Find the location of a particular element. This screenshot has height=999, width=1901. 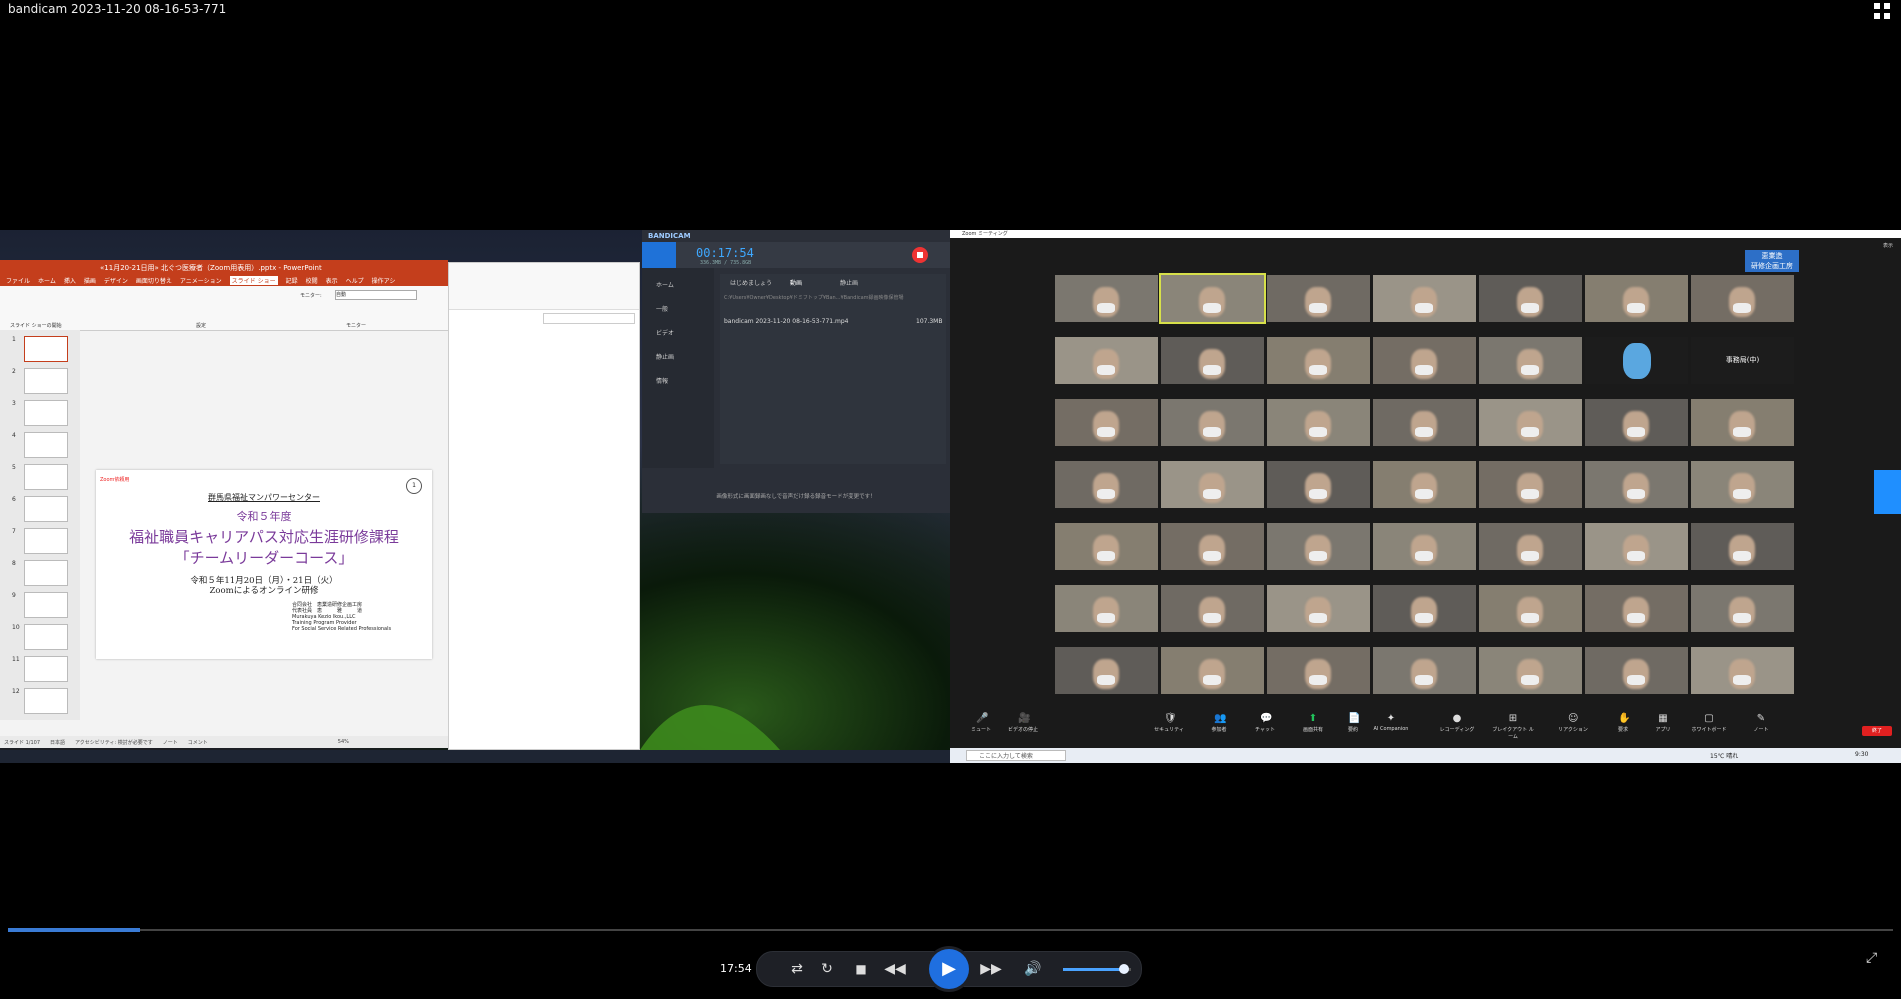

zoom-toolbar-button: 🎥 ビデオの停止 is located at coordinates (1023, 724).